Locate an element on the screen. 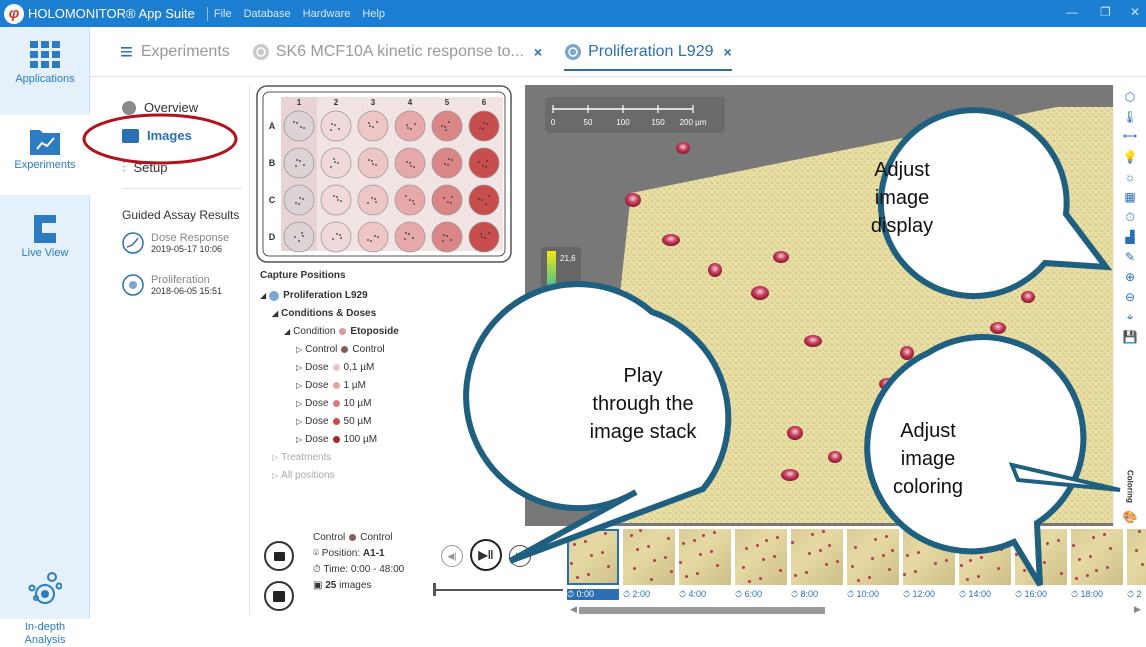 The height and width of the screenshot is (647, 1146). brightness-icon: ☼ is located at coordinates (1130, 177).